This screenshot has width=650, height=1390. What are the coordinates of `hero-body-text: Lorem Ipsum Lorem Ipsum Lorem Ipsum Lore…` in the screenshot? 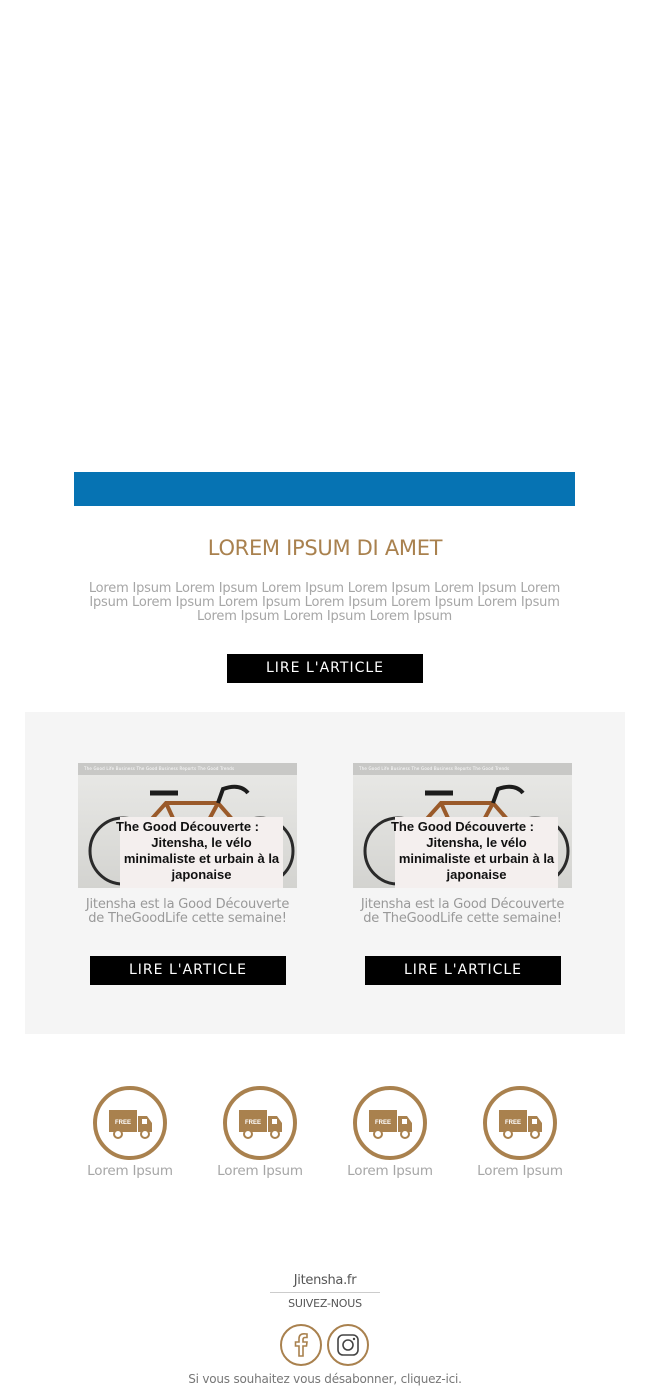 It's located at (324, 602).